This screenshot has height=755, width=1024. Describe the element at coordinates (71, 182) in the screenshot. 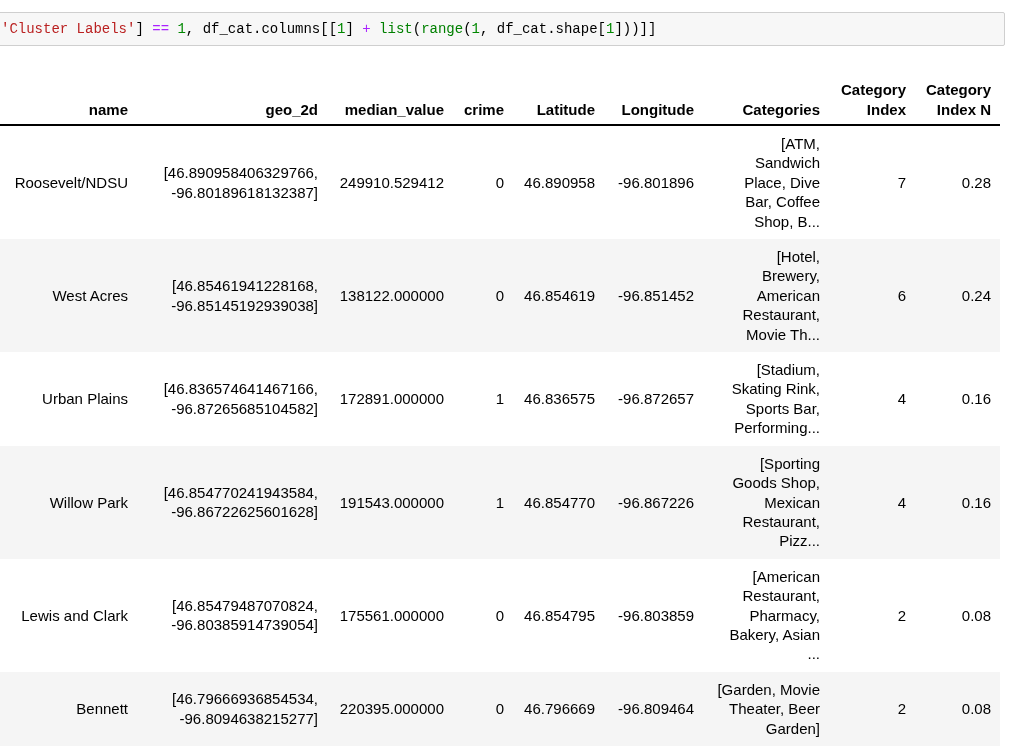

I see `row-label: Roosevelt/NDSU` at that location.